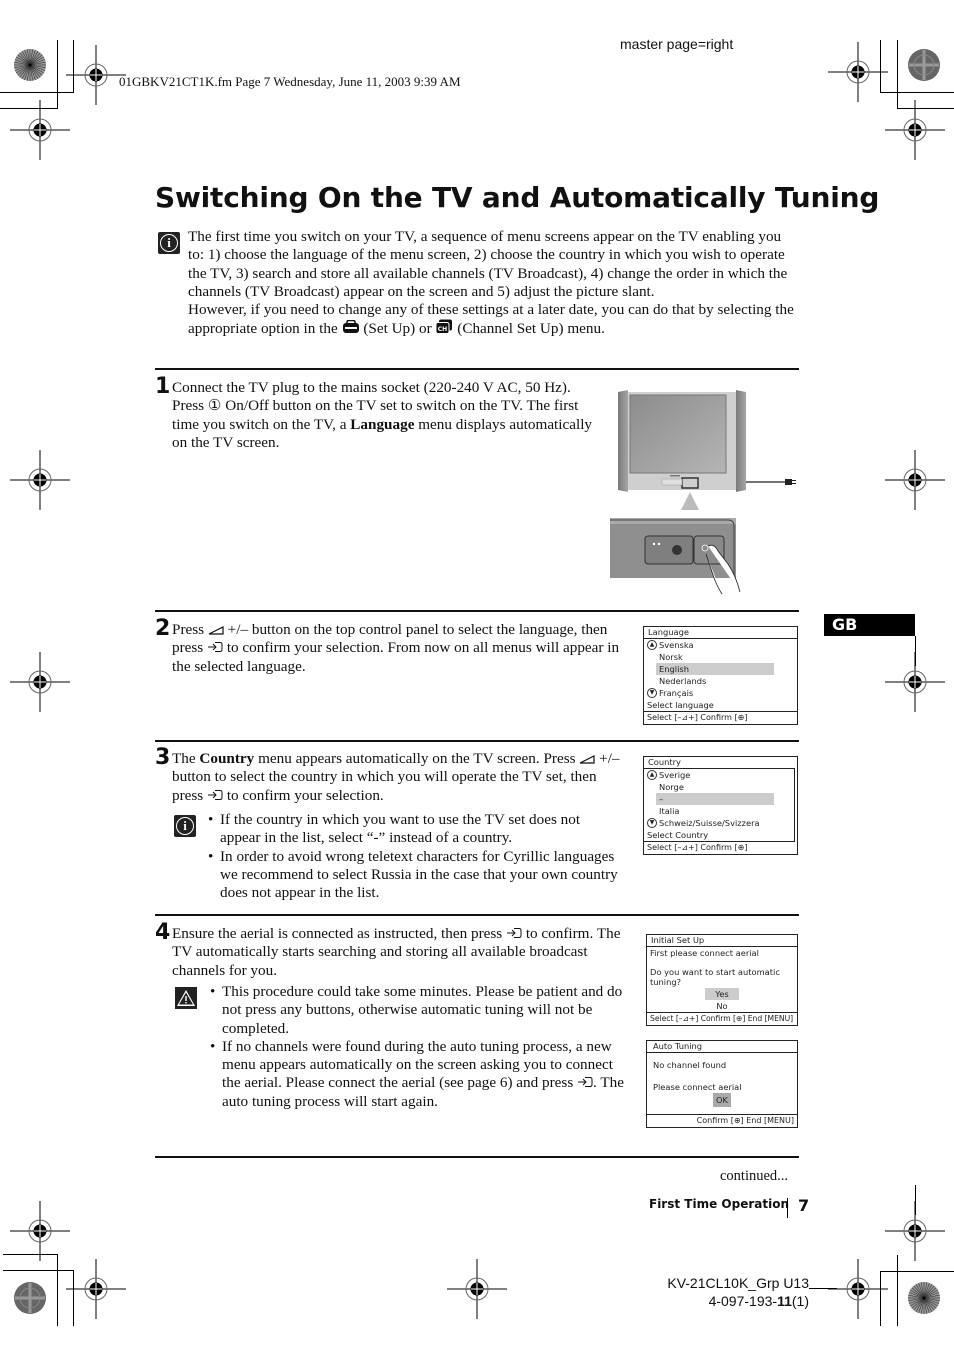 This screenshot has height=1364, width=954. Describe the element at coordinates (719, 1204) in the screenshot. I see `footer-section-name: First Time Operation` at that location.